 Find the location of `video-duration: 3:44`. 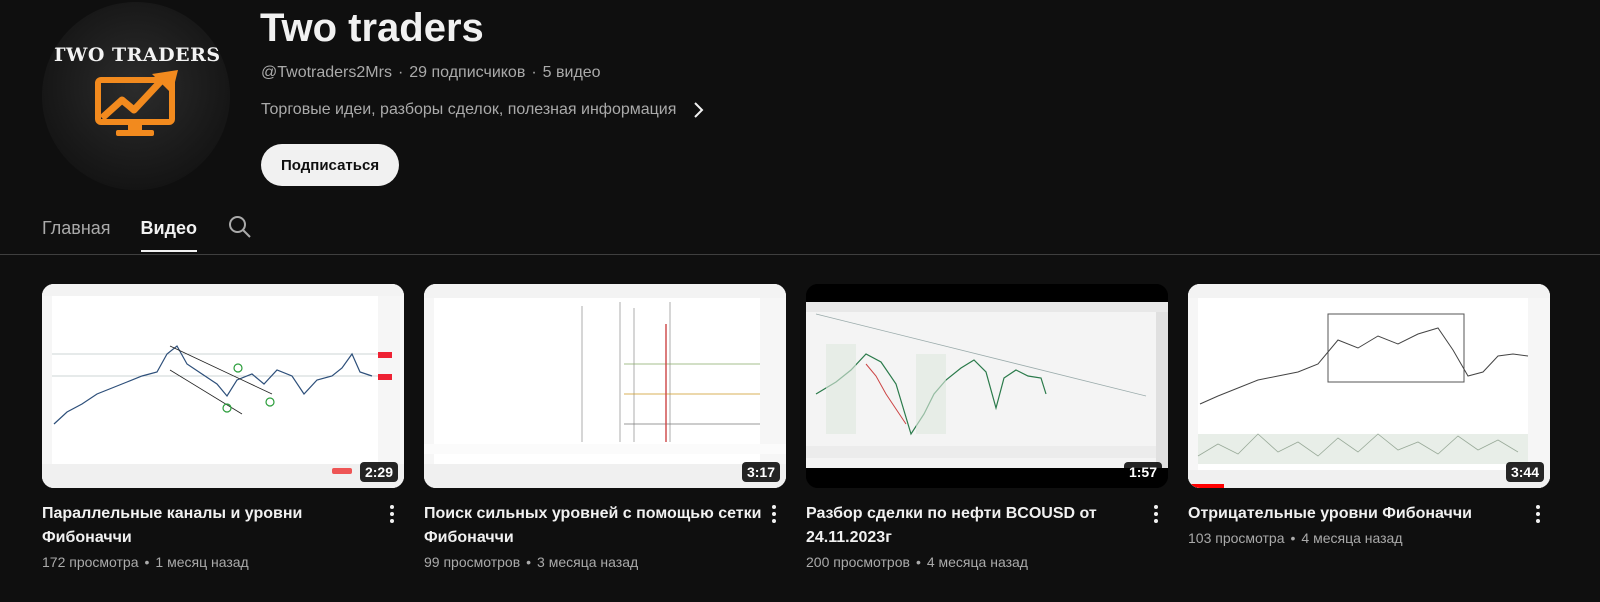

video-duration: 3:44 is located at coordinates (1524, 472).